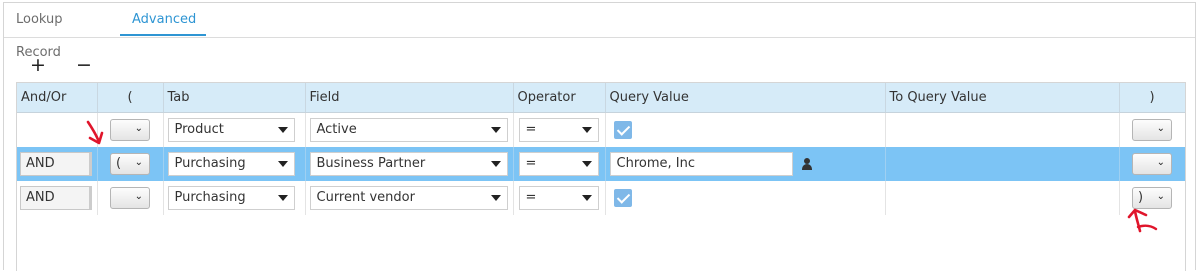  What do you see at coordinates (84, 65) in the screenshot?
I see `remove-row-button: −` at bounding box center [84, 65].